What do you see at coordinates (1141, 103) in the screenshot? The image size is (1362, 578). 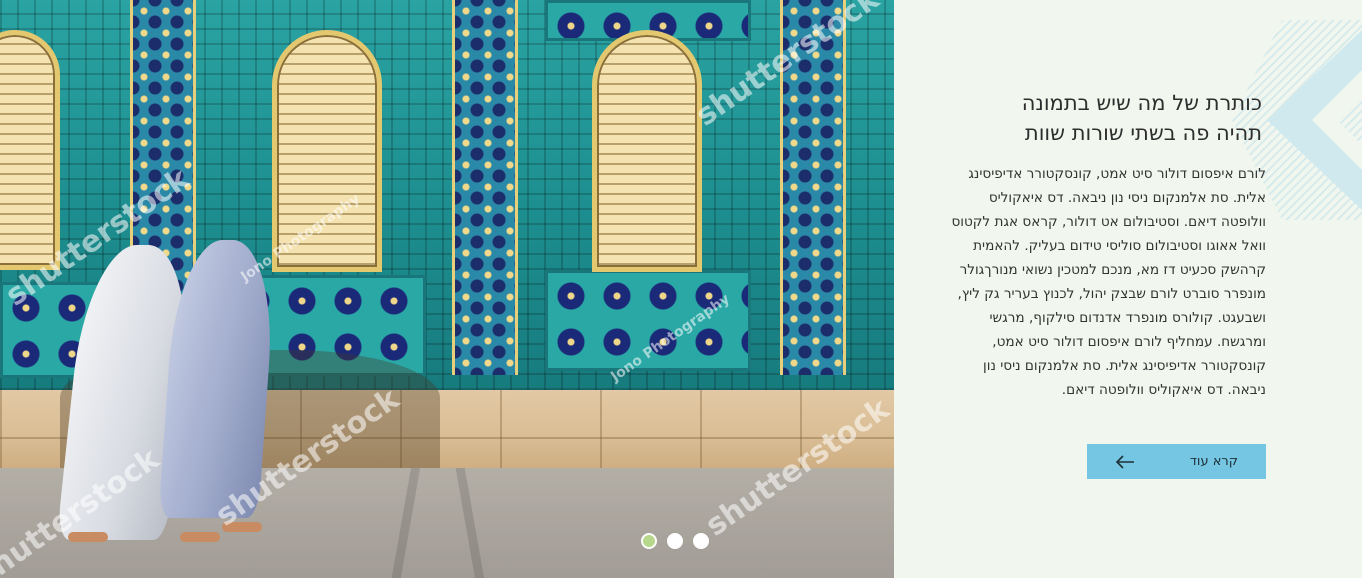 I see `hero-title-line-1: כותרת של מה שיש בתמונה` at bounding box center [1141, 103].